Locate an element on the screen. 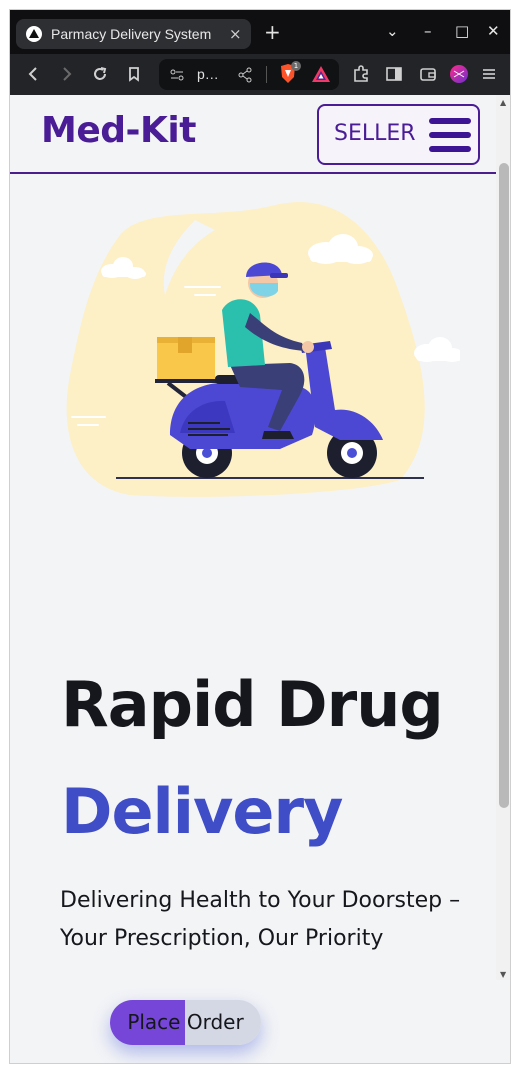 This screenshot has height=1073, width=520. maximize-button: □ is located at coordinates (462, 31).